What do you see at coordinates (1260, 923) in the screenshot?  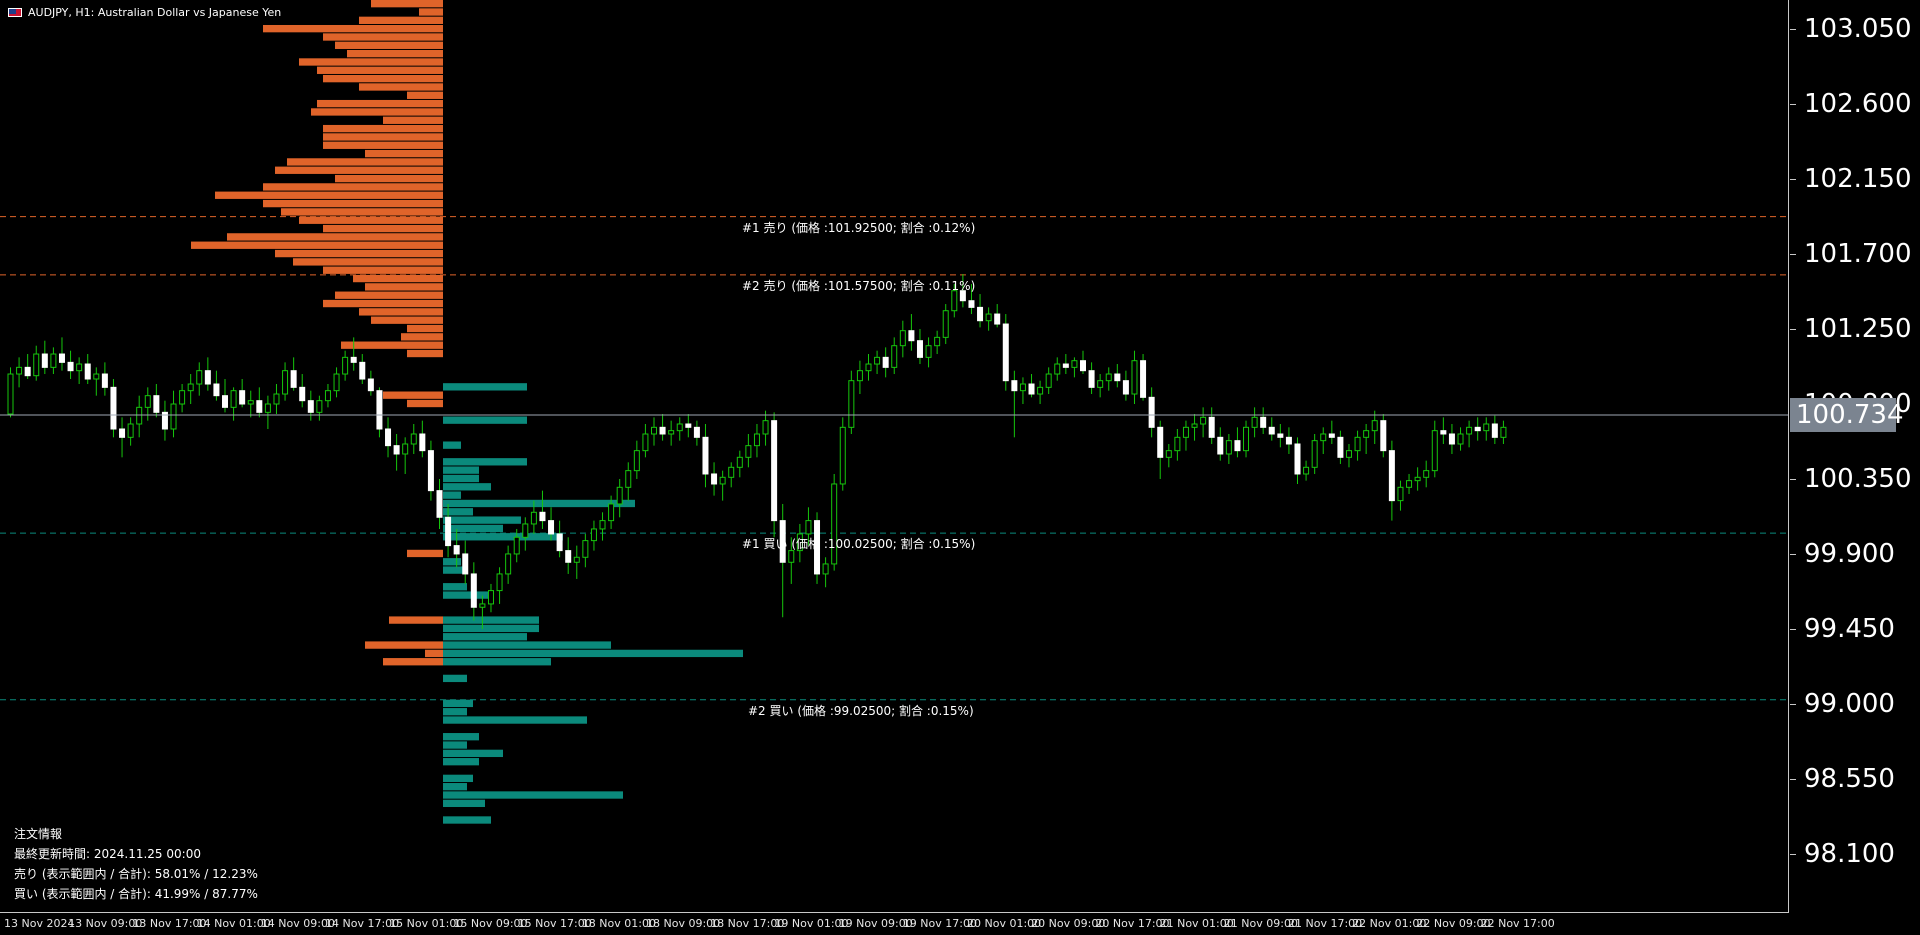 I see `time-tick-label: 21 Nov 09:00` at bounding box center [1260, 923].